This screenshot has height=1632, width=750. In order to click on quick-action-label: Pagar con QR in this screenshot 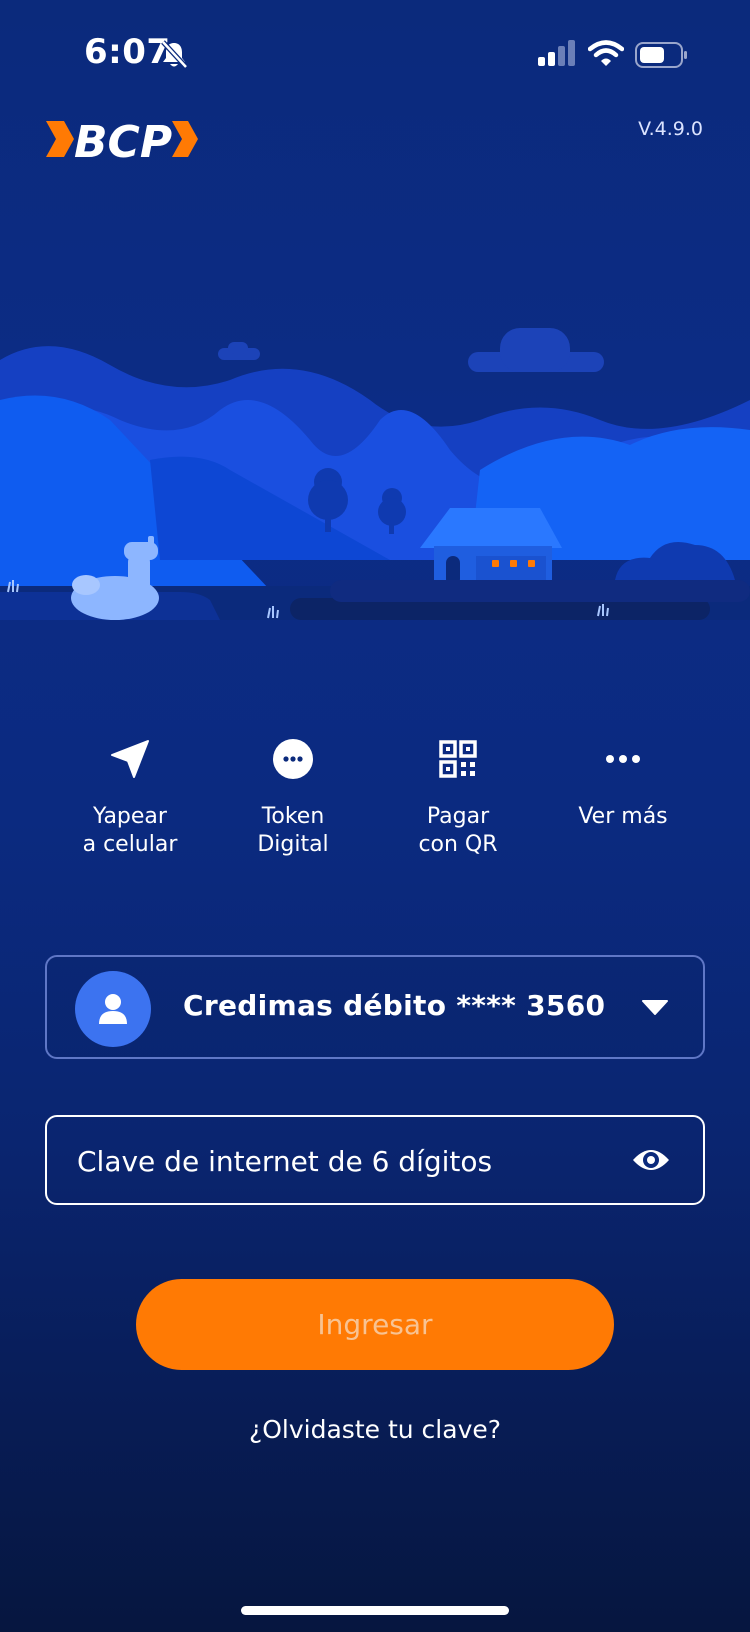, I will do `click(458, 830)`.